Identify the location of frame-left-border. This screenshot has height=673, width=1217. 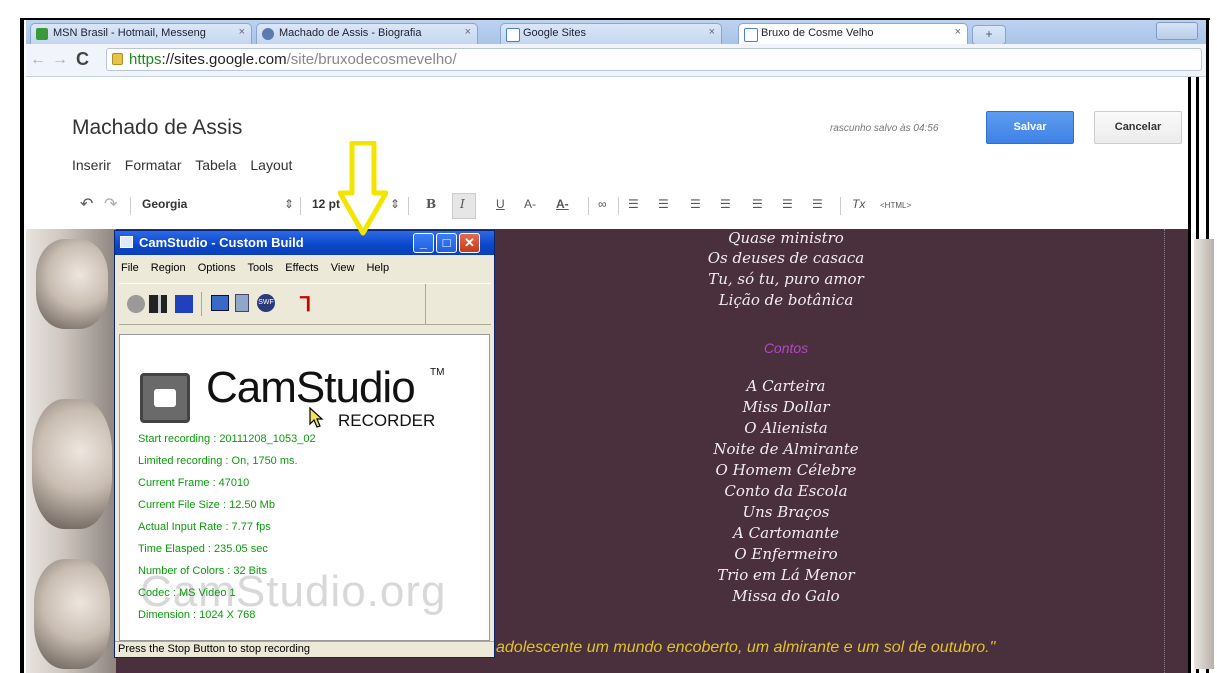
(22, 345).